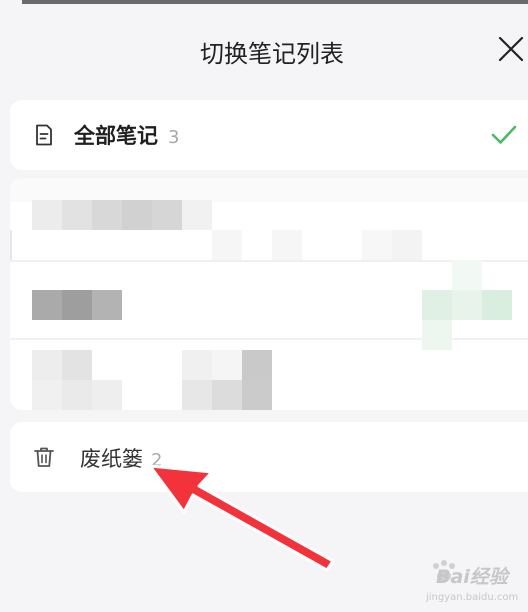 This screenshot has width=528, height=612. What do you see at coordinates (269, 457) in the screenshot?
I see `notebook-trash: 废纸篓 2` at bounding box center [269, 457].